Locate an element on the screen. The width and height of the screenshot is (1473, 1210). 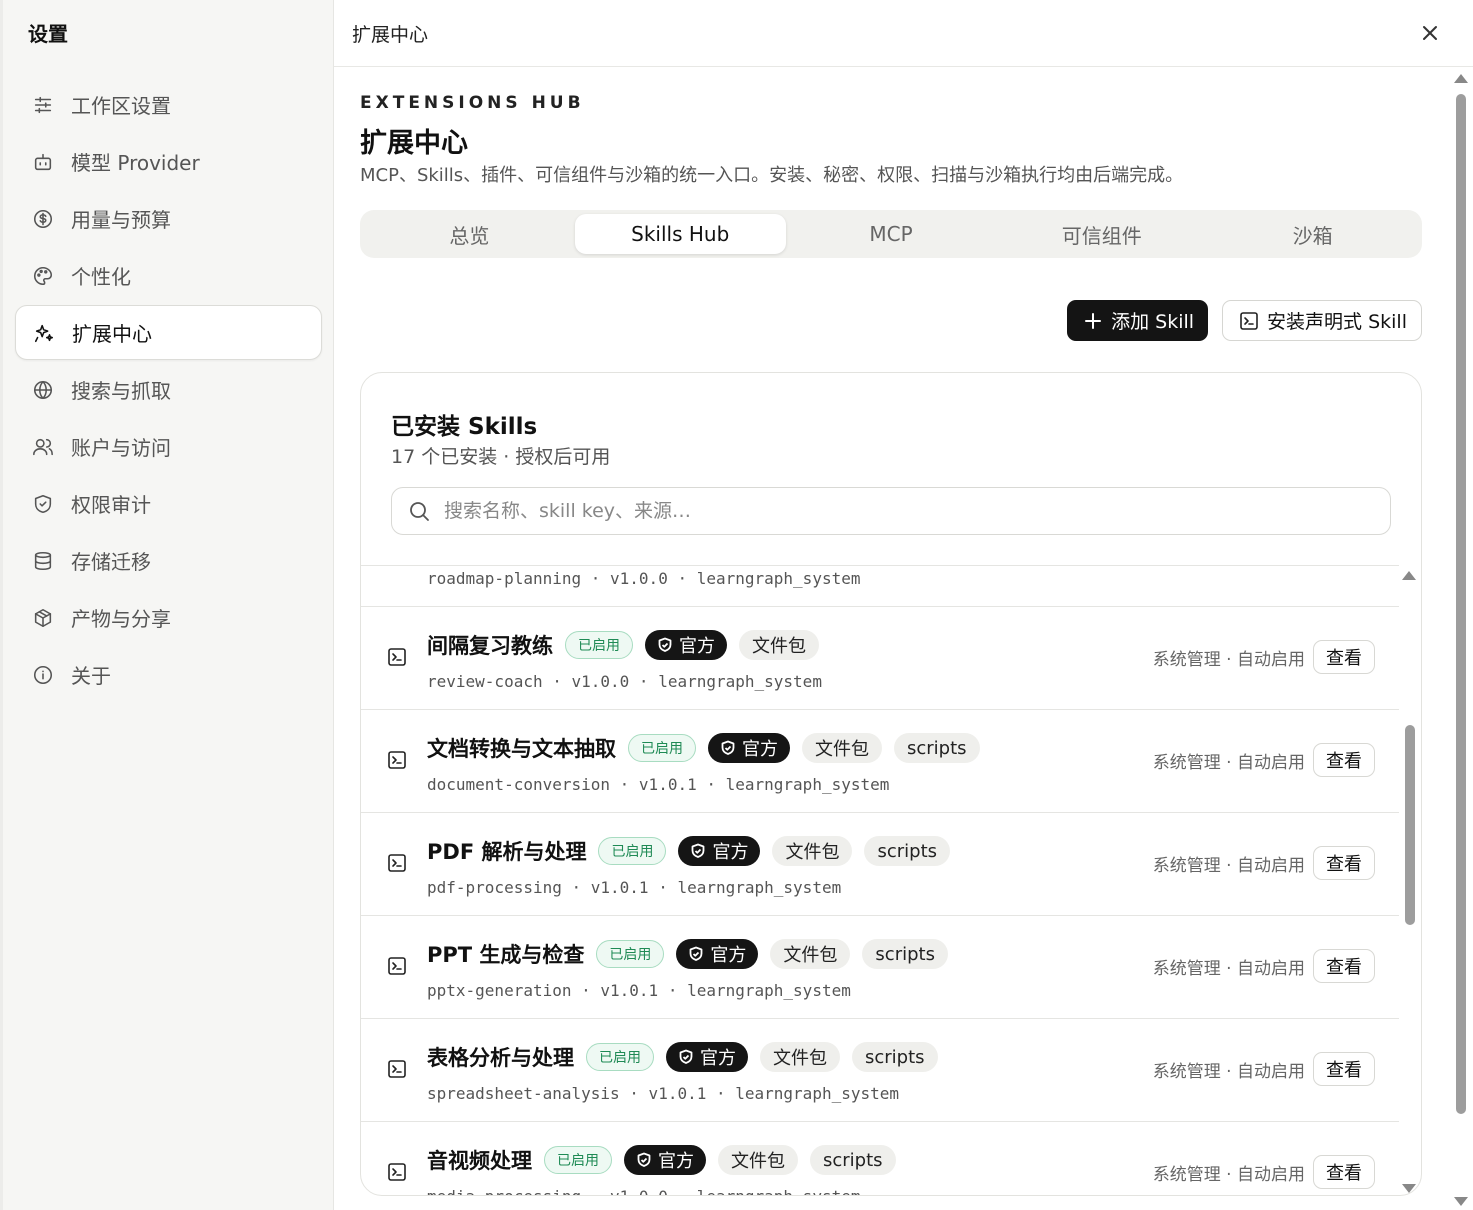
sidebar-item-accounts: 账户与访问 is located at coordinates (168, 446).